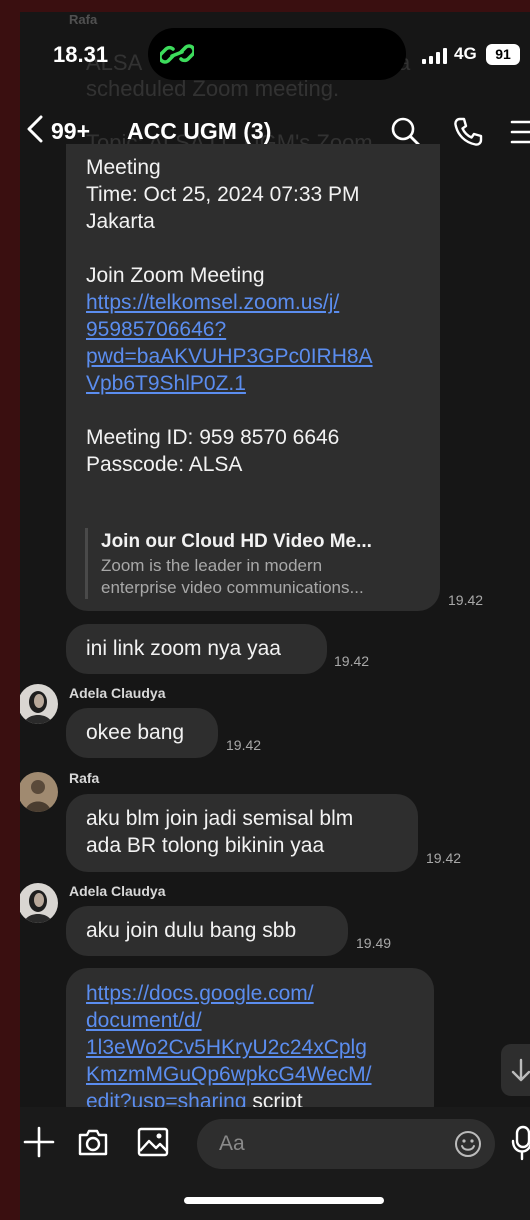 The width and height of the screenshot is (530, 1220). I want to click on battery-icon: 91, so click(503, 54).